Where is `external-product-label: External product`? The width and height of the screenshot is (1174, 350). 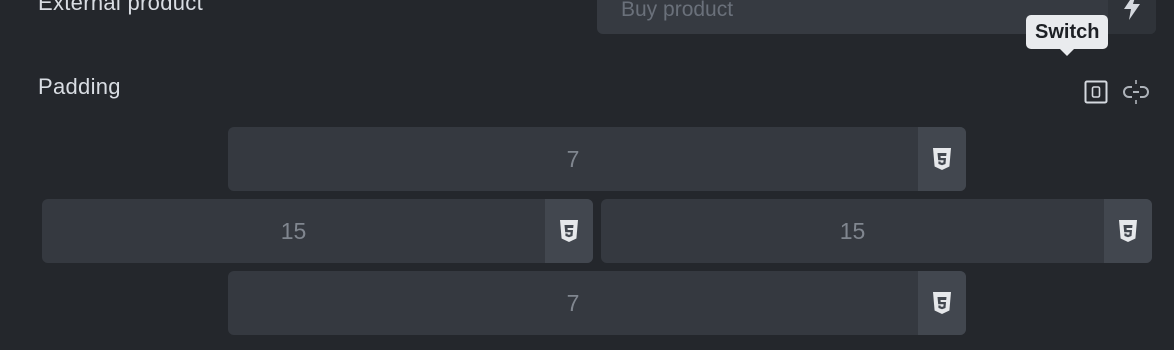 external-product-label: External product is located at coordinates (120, 7).